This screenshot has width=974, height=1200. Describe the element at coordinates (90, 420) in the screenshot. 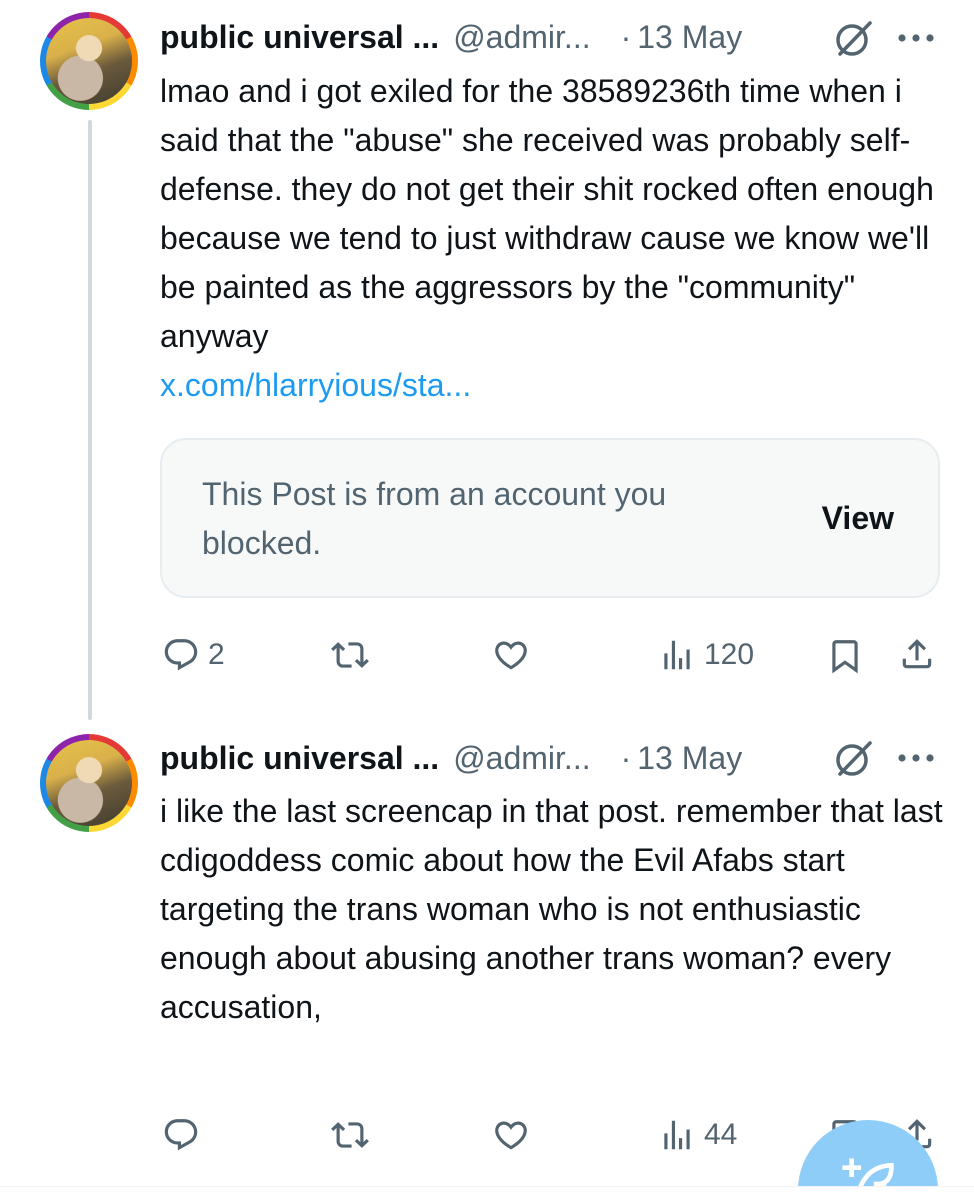

I see `thread-line` at that location.